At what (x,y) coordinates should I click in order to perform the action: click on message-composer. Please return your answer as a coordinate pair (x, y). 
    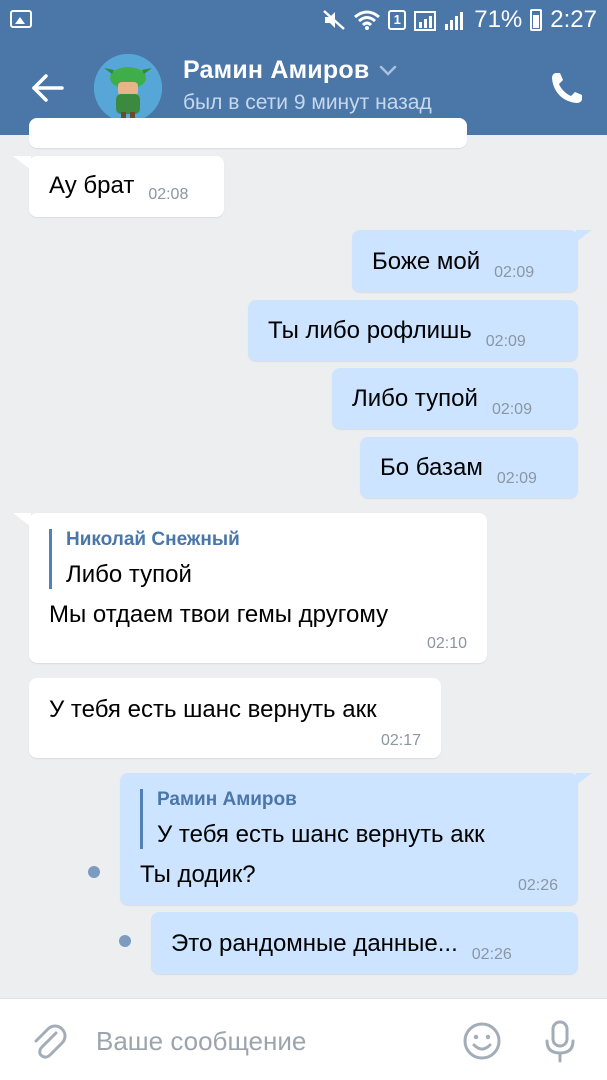
    Looking at the image, I should click on (303, 1039).